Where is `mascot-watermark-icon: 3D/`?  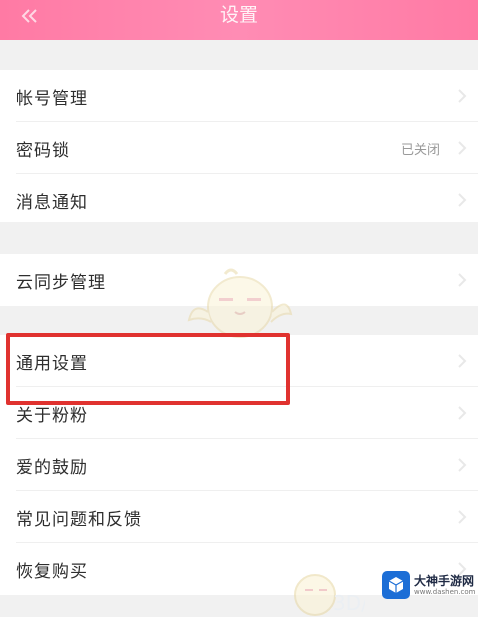 mascot-watermark-icon: 3D/ is located at coordinates (329, 595).